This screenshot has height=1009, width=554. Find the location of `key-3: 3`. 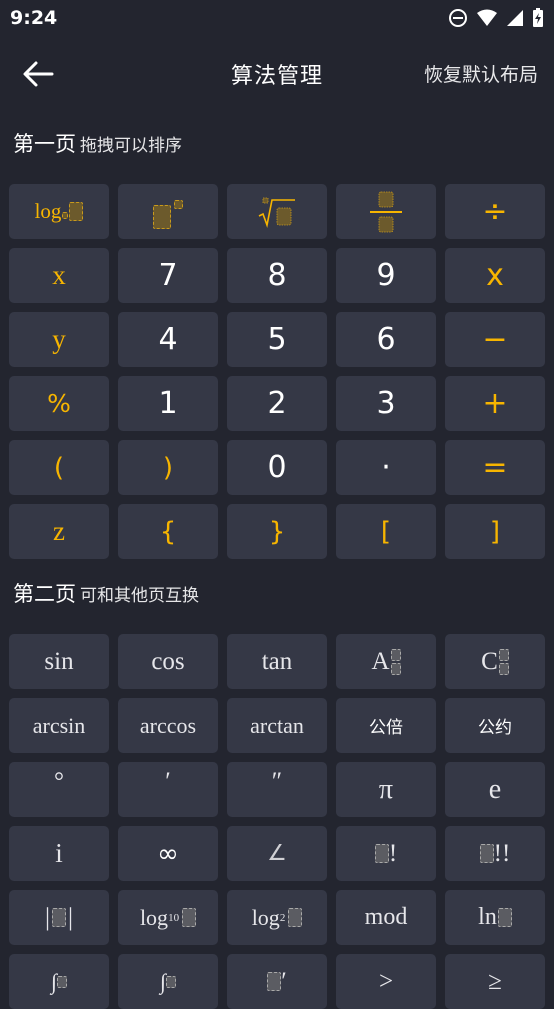

key-3: 3 is located at coordinates (386, 403).